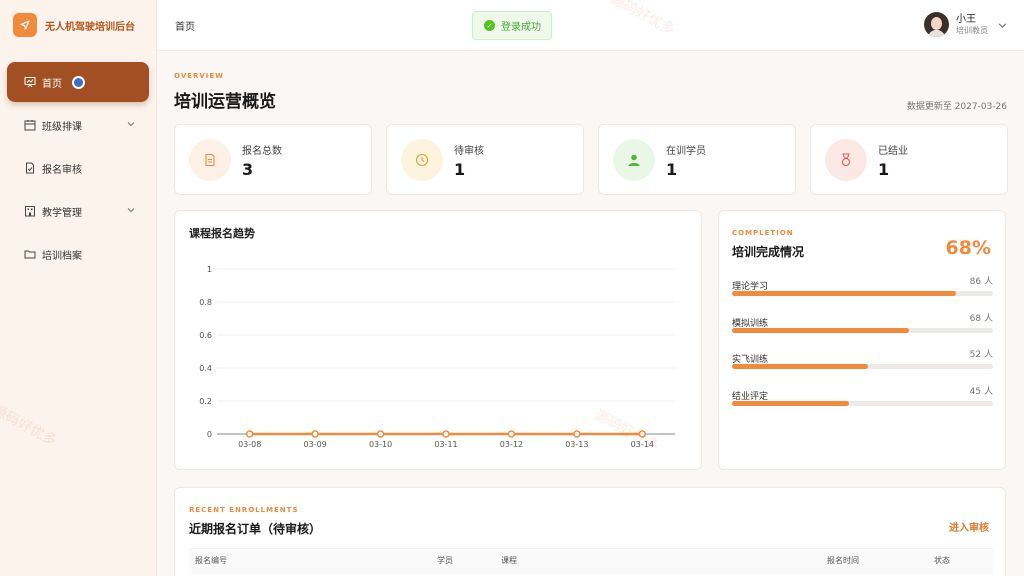  I want to click on x-tick-label: 03-12, so click(511, 444).